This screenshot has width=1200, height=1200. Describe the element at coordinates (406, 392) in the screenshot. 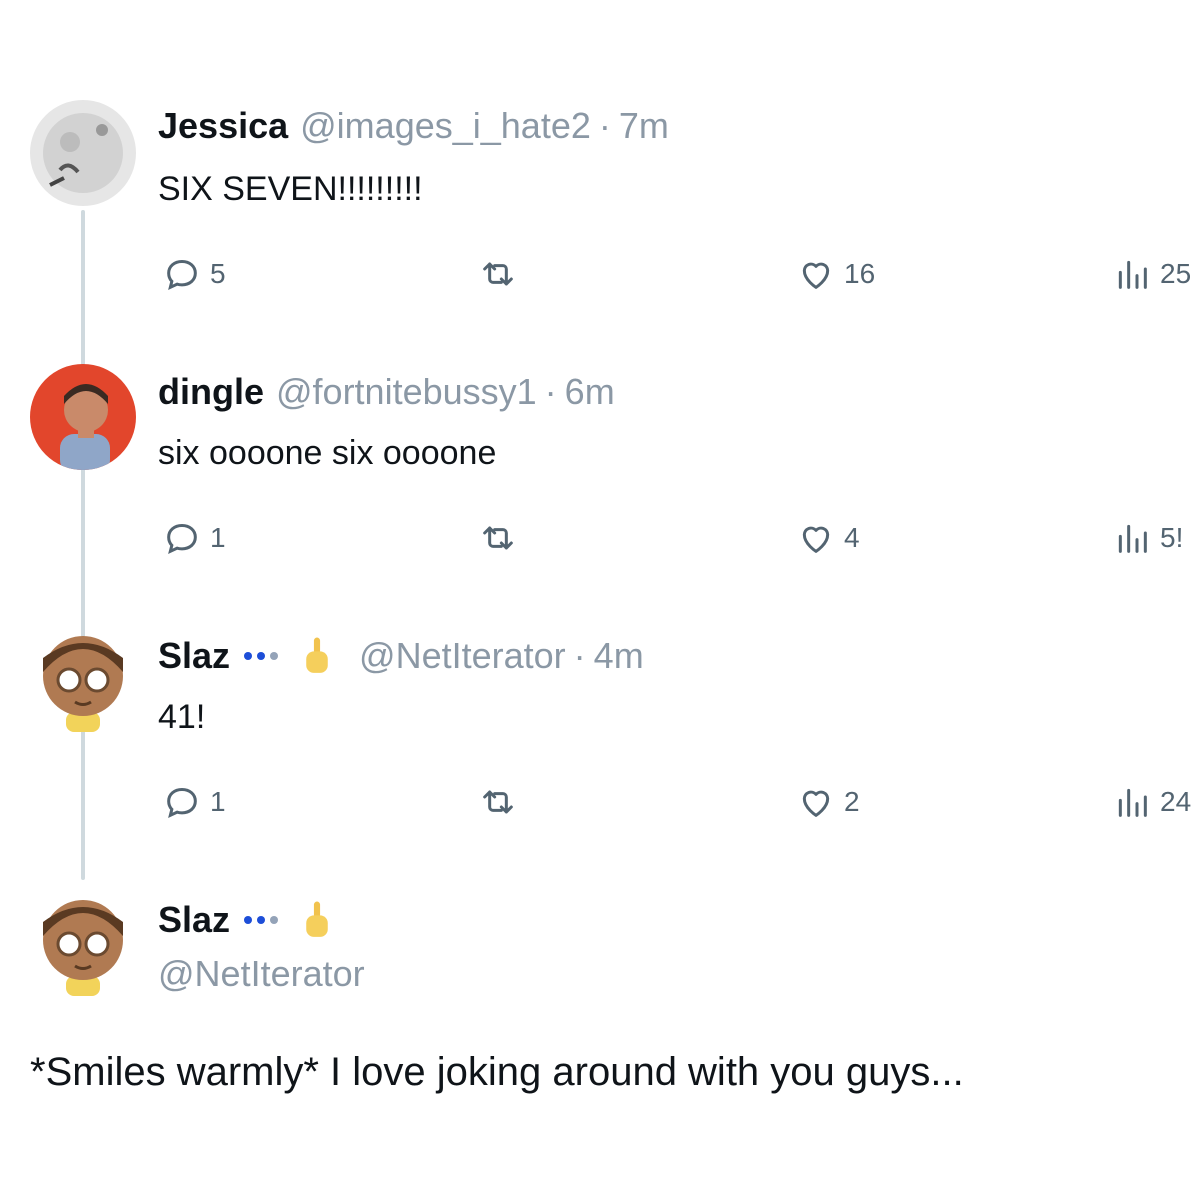

I see `user-handle: @fortnitebussy1` at that location.